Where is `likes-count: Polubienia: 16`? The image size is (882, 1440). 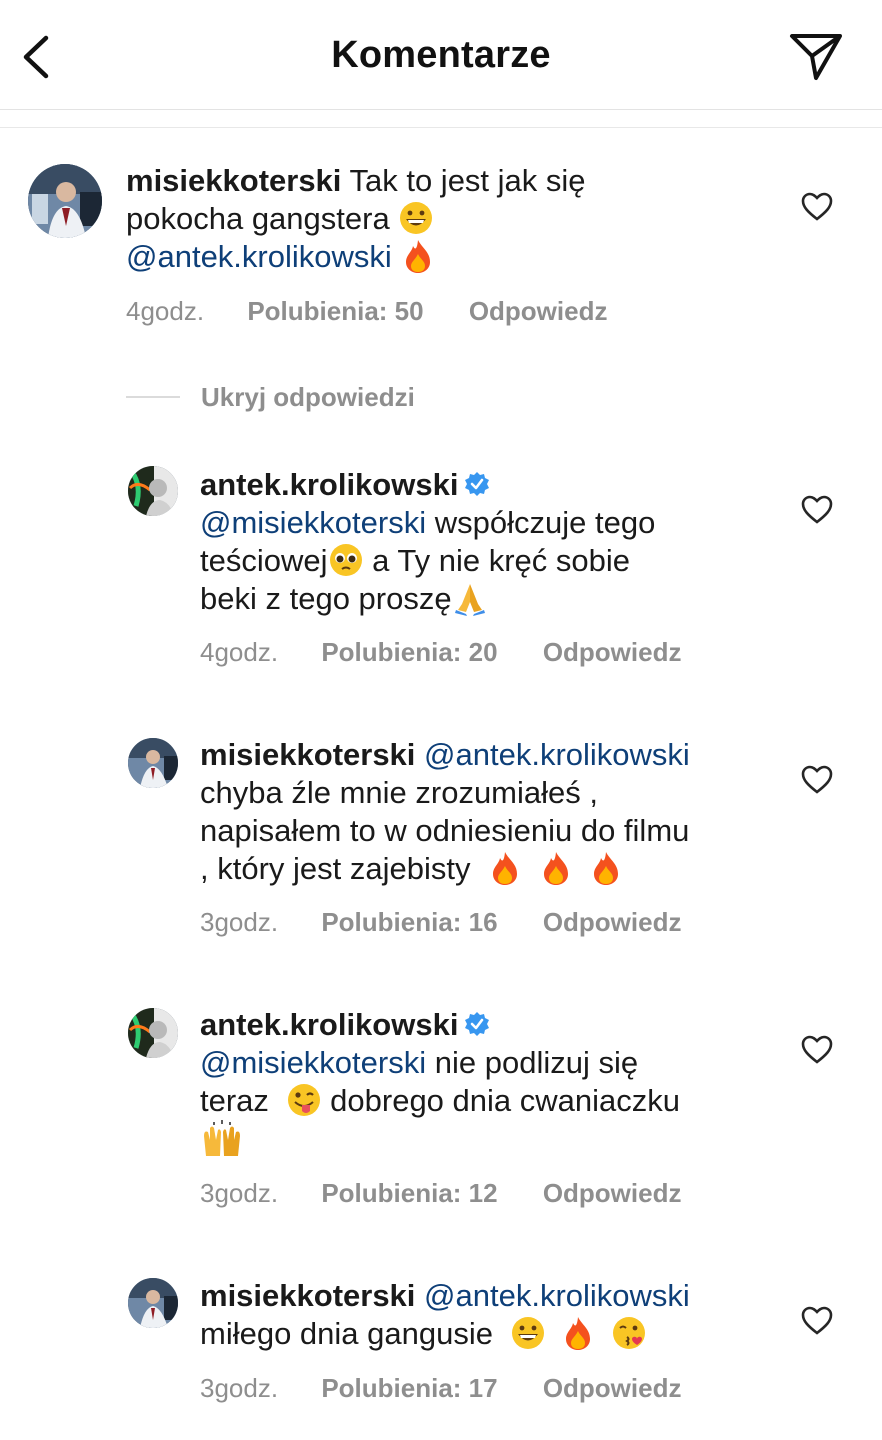 likes-count: Polubienia: 16 is located at coordinates (409, 922).